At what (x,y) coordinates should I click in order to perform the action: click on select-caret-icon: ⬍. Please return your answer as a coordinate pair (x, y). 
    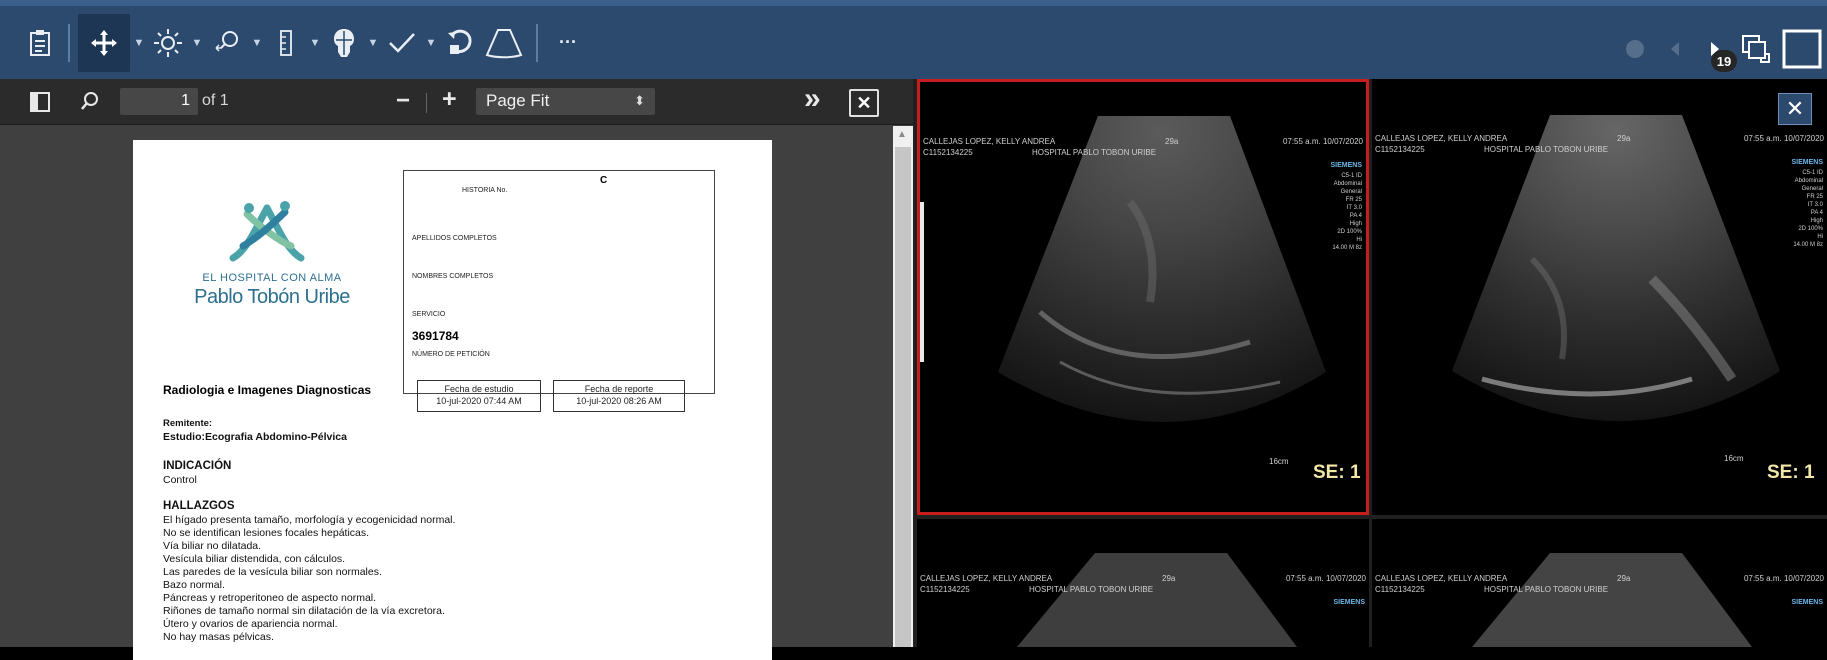
    Looking at the image, I should click on (639, 100).